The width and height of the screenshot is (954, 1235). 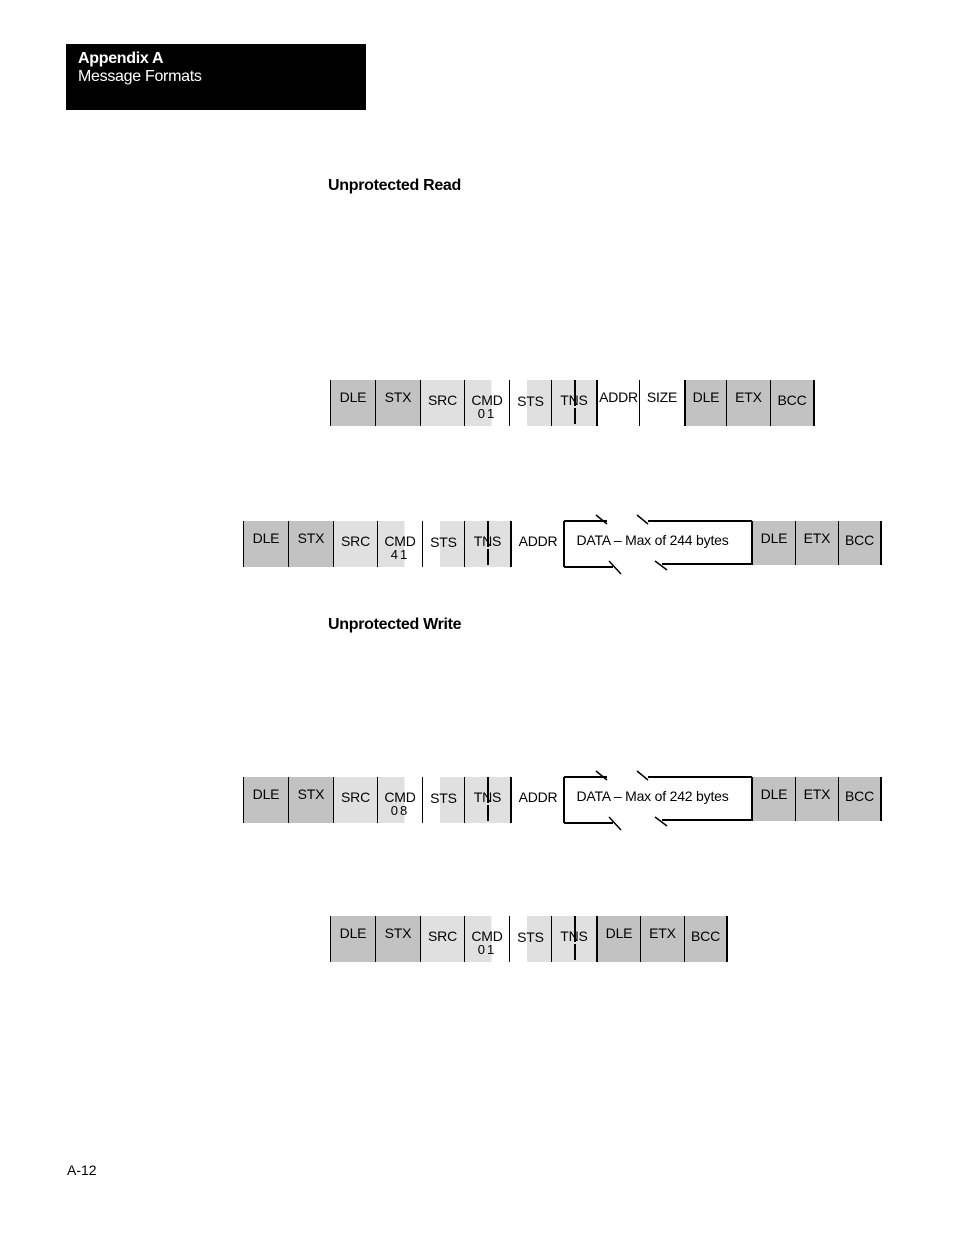 I want to click on field-addr: ADDR, so click(x=617, y=403).